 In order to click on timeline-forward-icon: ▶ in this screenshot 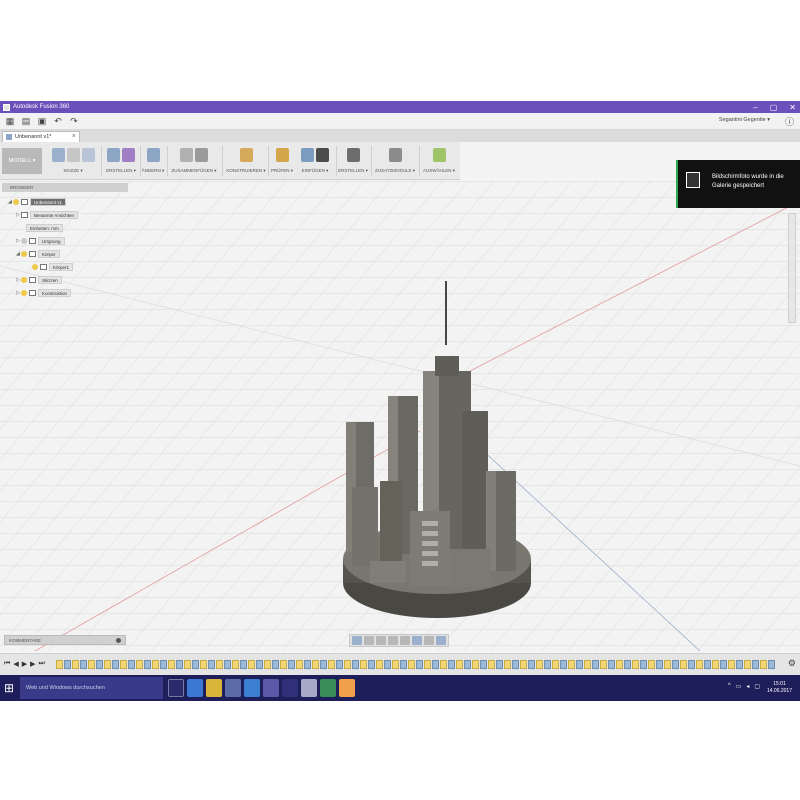, I will do `click(32, 664)`.